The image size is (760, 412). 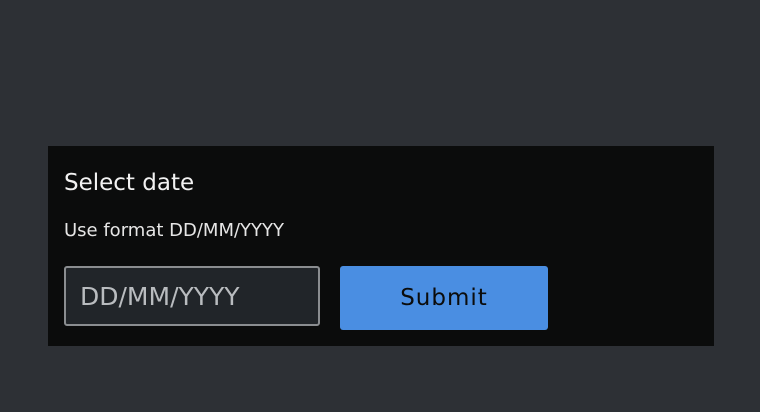 What do you see at coordinates (174, 230) in the screenshot?
I see `format-hint: Use format DD/MM/YYYY` at bounding box center [174, 230].